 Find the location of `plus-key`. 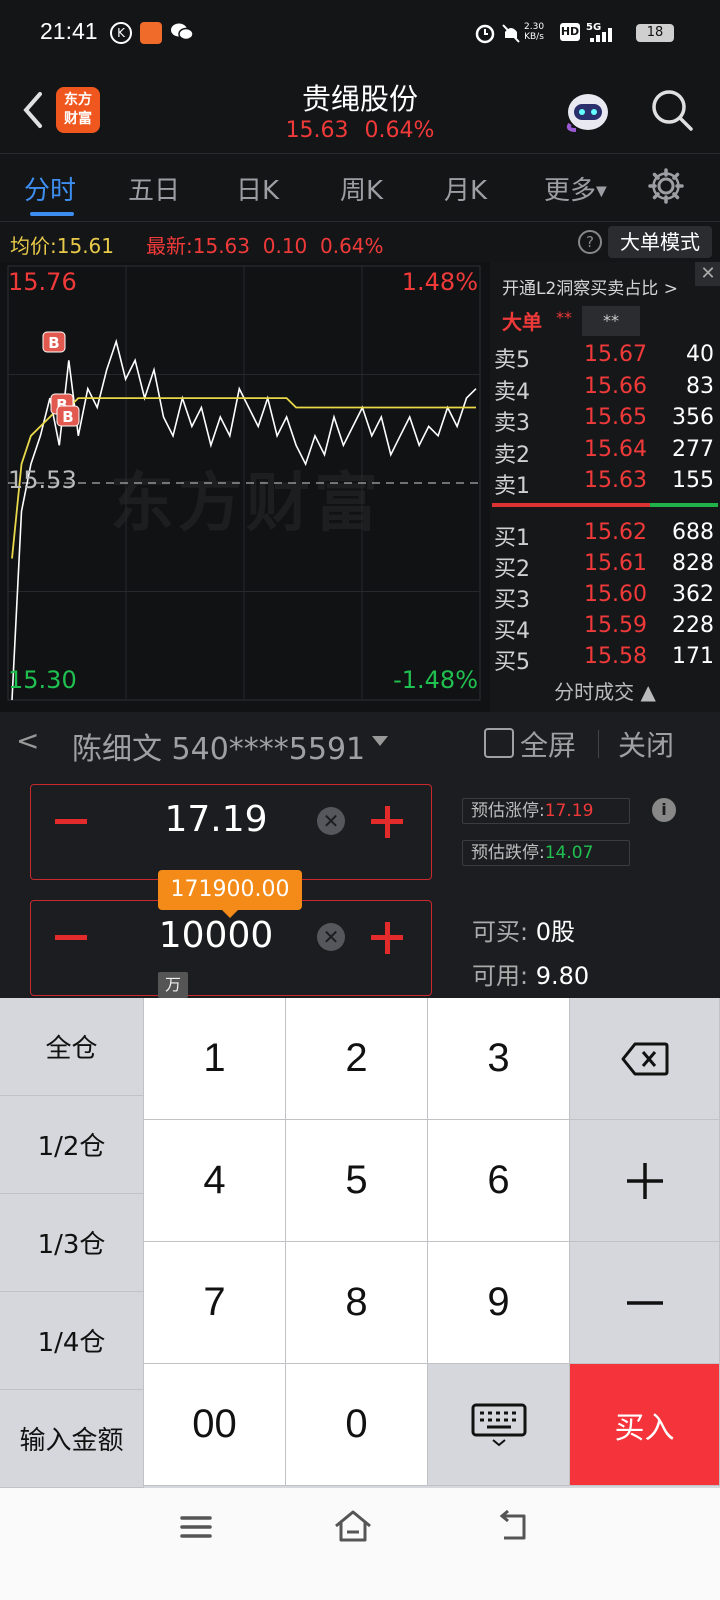

plus-key is located at coordinates (645, 1181).